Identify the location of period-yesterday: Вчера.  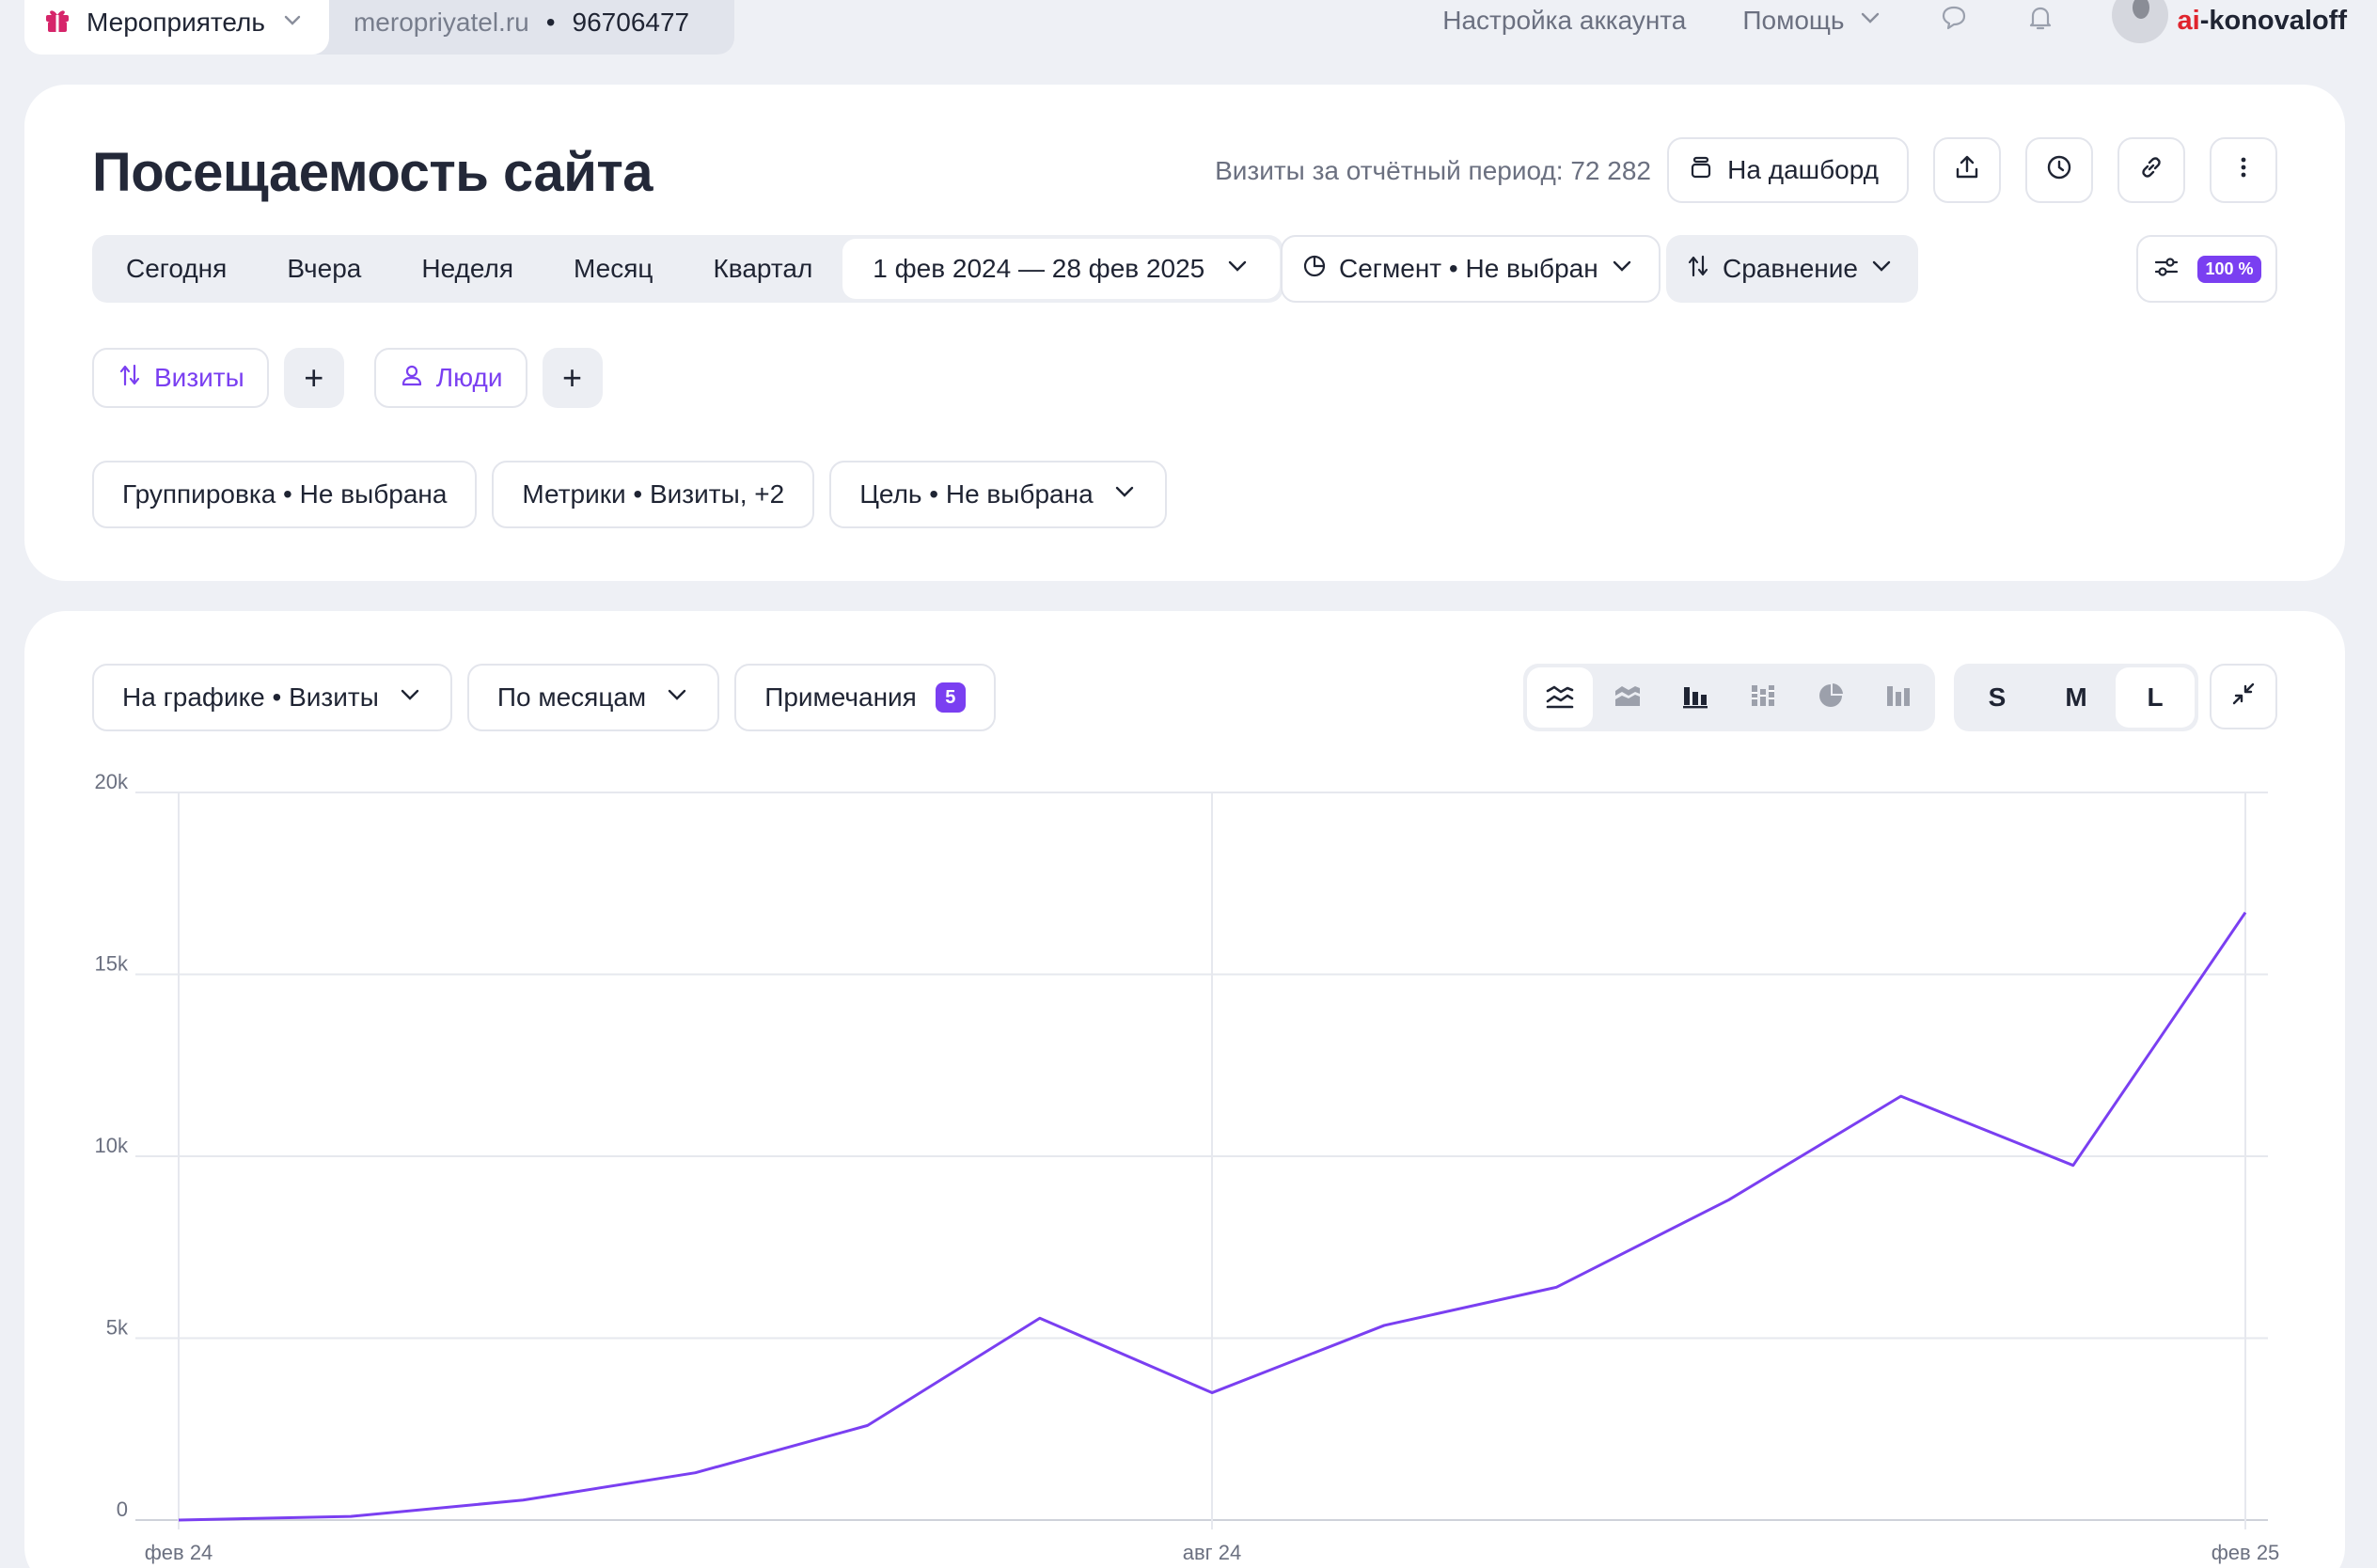
(324, 269).